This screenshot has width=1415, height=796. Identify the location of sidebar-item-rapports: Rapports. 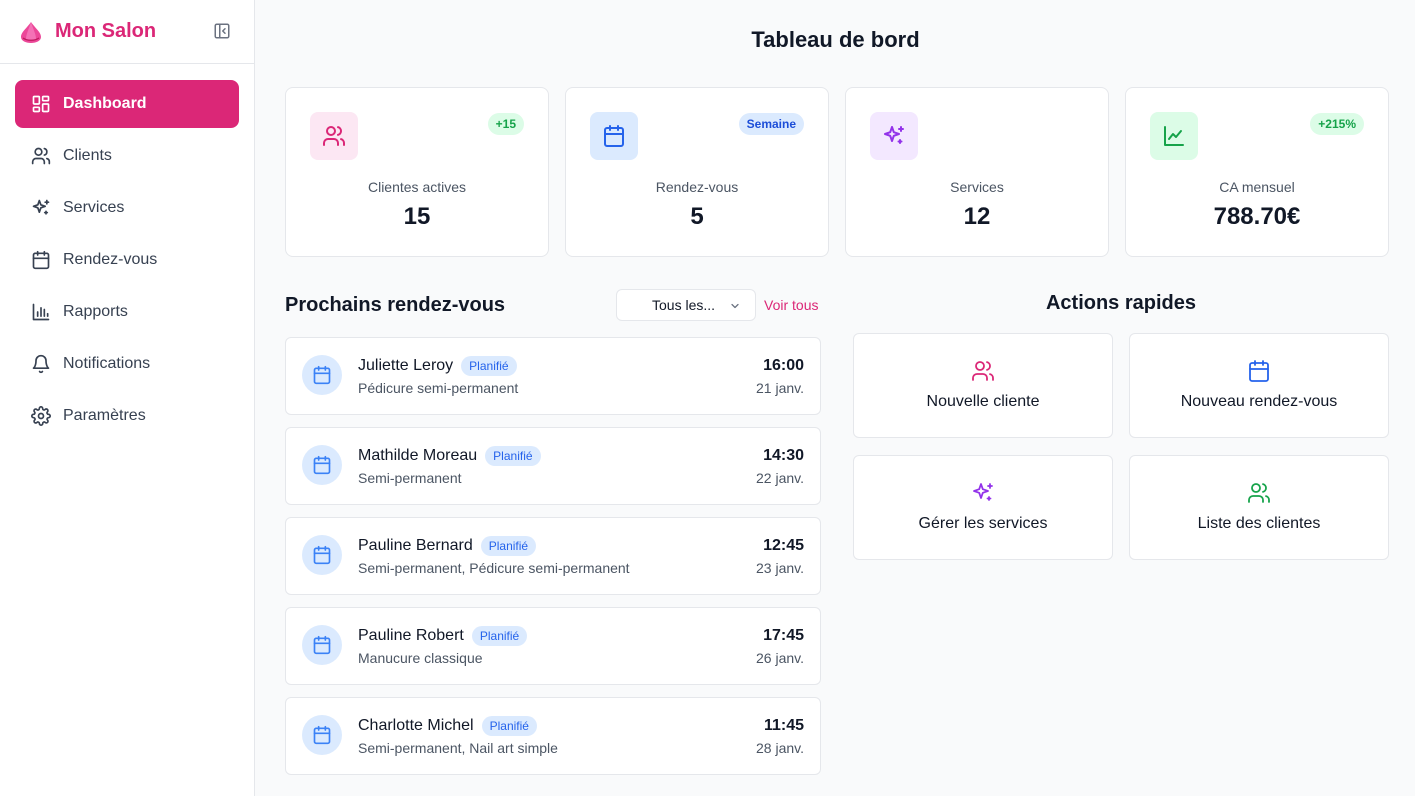
(127, 312).